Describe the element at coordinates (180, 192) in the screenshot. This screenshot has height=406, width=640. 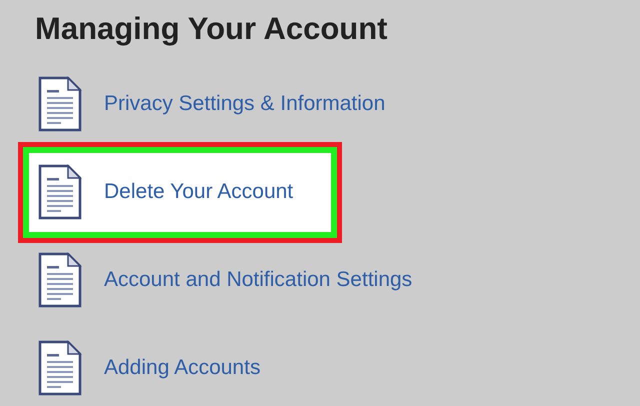
I see `menu-item: Delete Your Account` at that location.